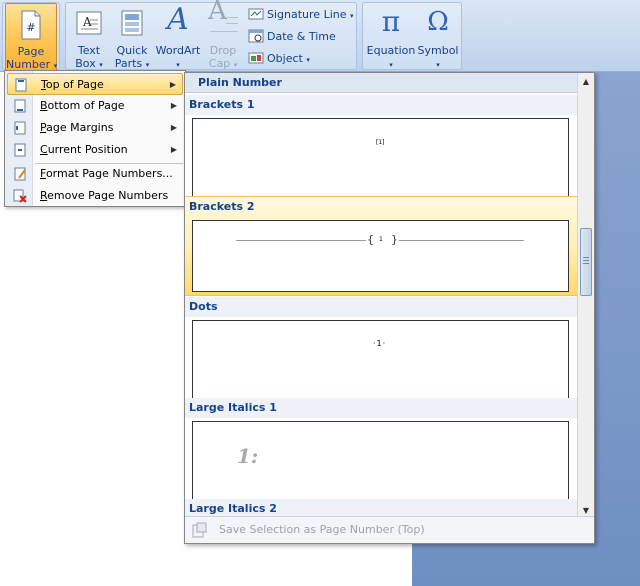 This screenshot has height=586, width=640. What do you see at coordinates (461, 240) in the screenshot?
I see `preview-line-right` at bounding box center [461, 240].